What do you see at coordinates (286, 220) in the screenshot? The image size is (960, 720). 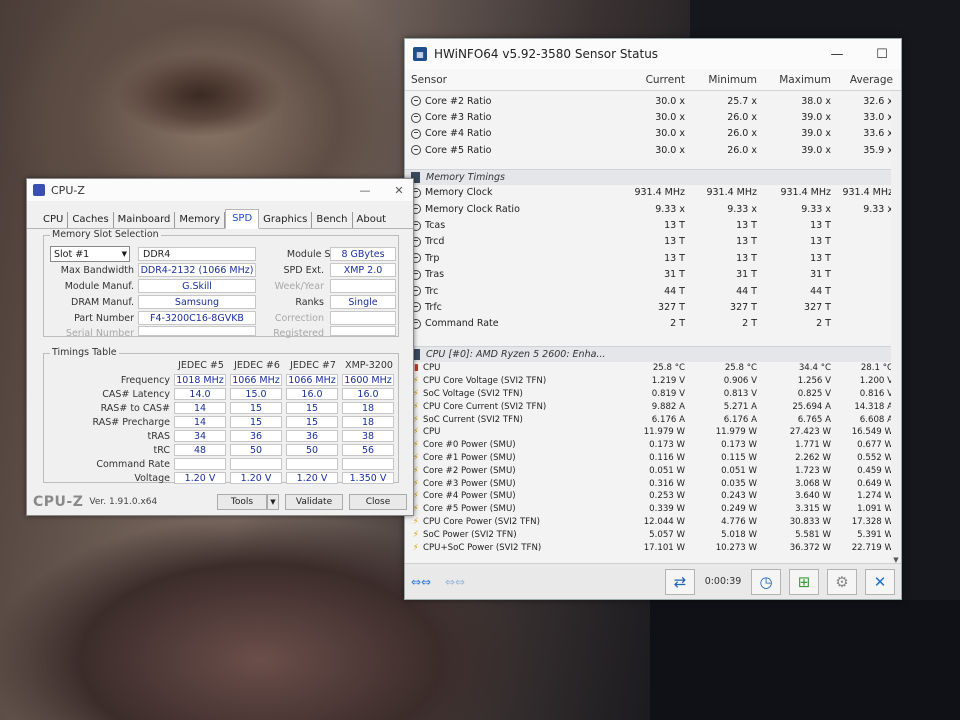 I see `tab-graphics: Graphics` at bounding box center [286, 220].